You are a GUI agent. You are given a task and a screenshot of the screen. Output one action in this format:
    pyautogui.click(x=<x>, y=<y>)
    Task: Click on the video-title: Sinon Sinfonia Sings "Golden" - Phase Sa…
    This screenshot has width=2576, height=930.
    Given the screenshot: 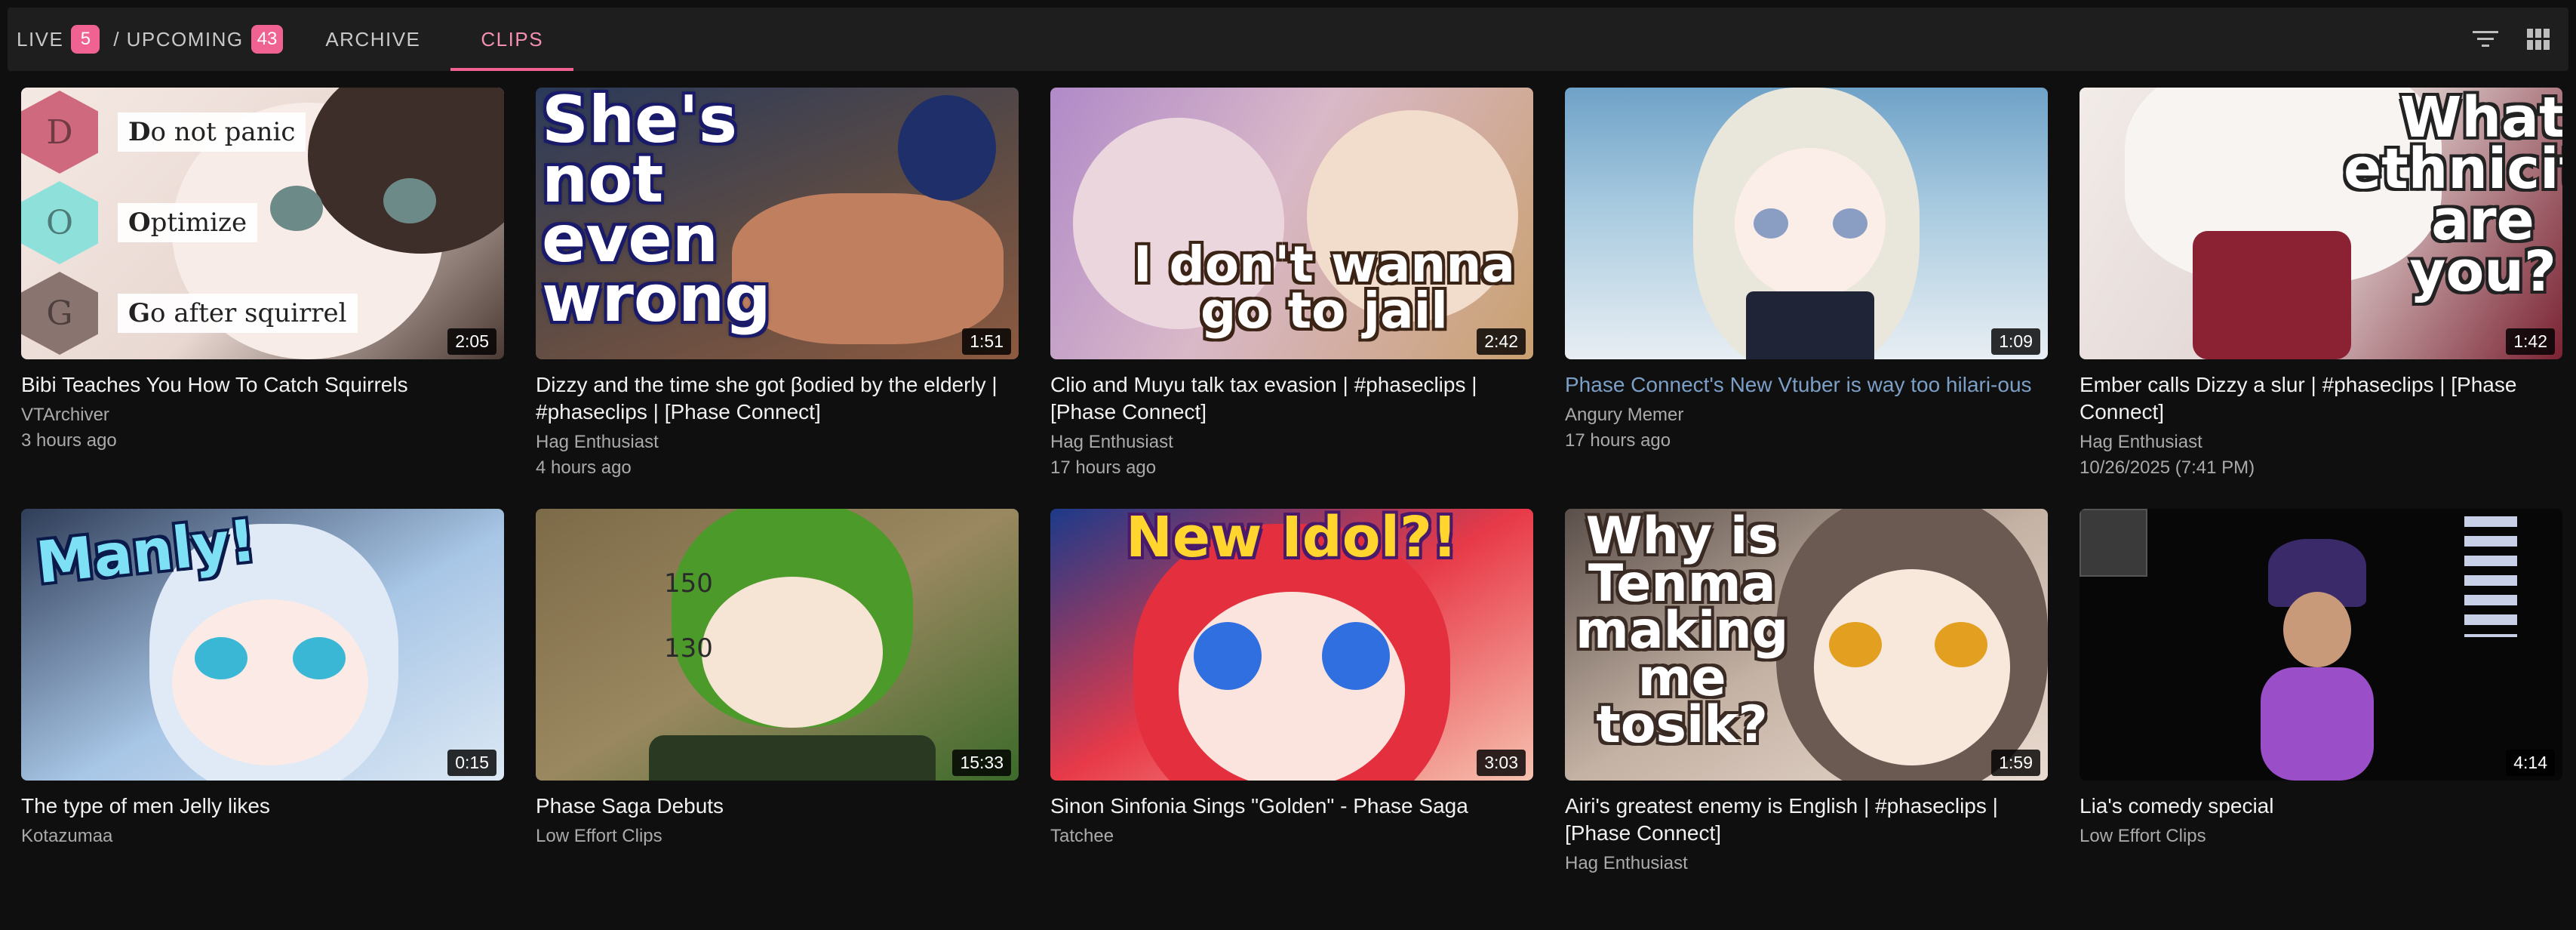 What is the action you would take?
    pyautogui.click(x=1291, y=807)
    